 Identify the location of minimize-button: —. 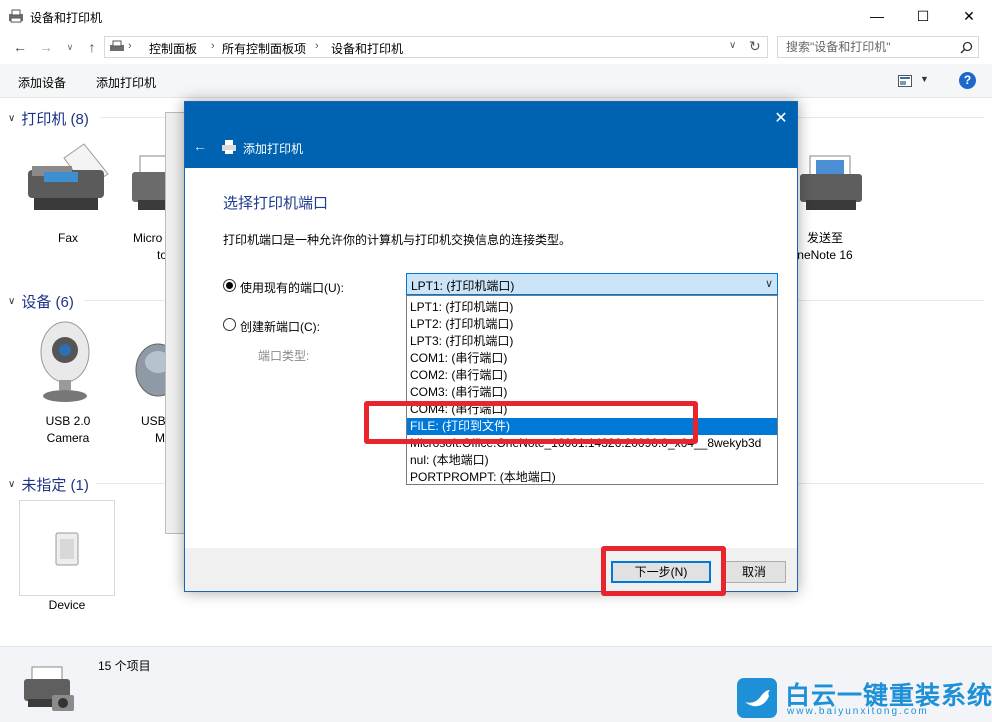
(877, 16).